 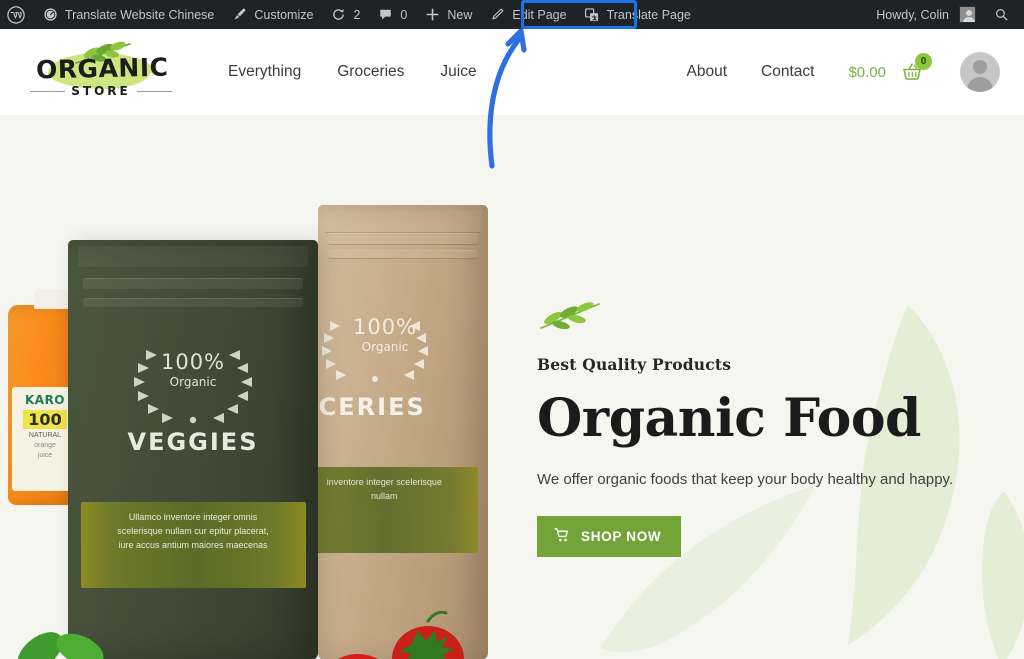 I want to click on pouch-front-name: VEGGIES, so click(x=193, y=442).